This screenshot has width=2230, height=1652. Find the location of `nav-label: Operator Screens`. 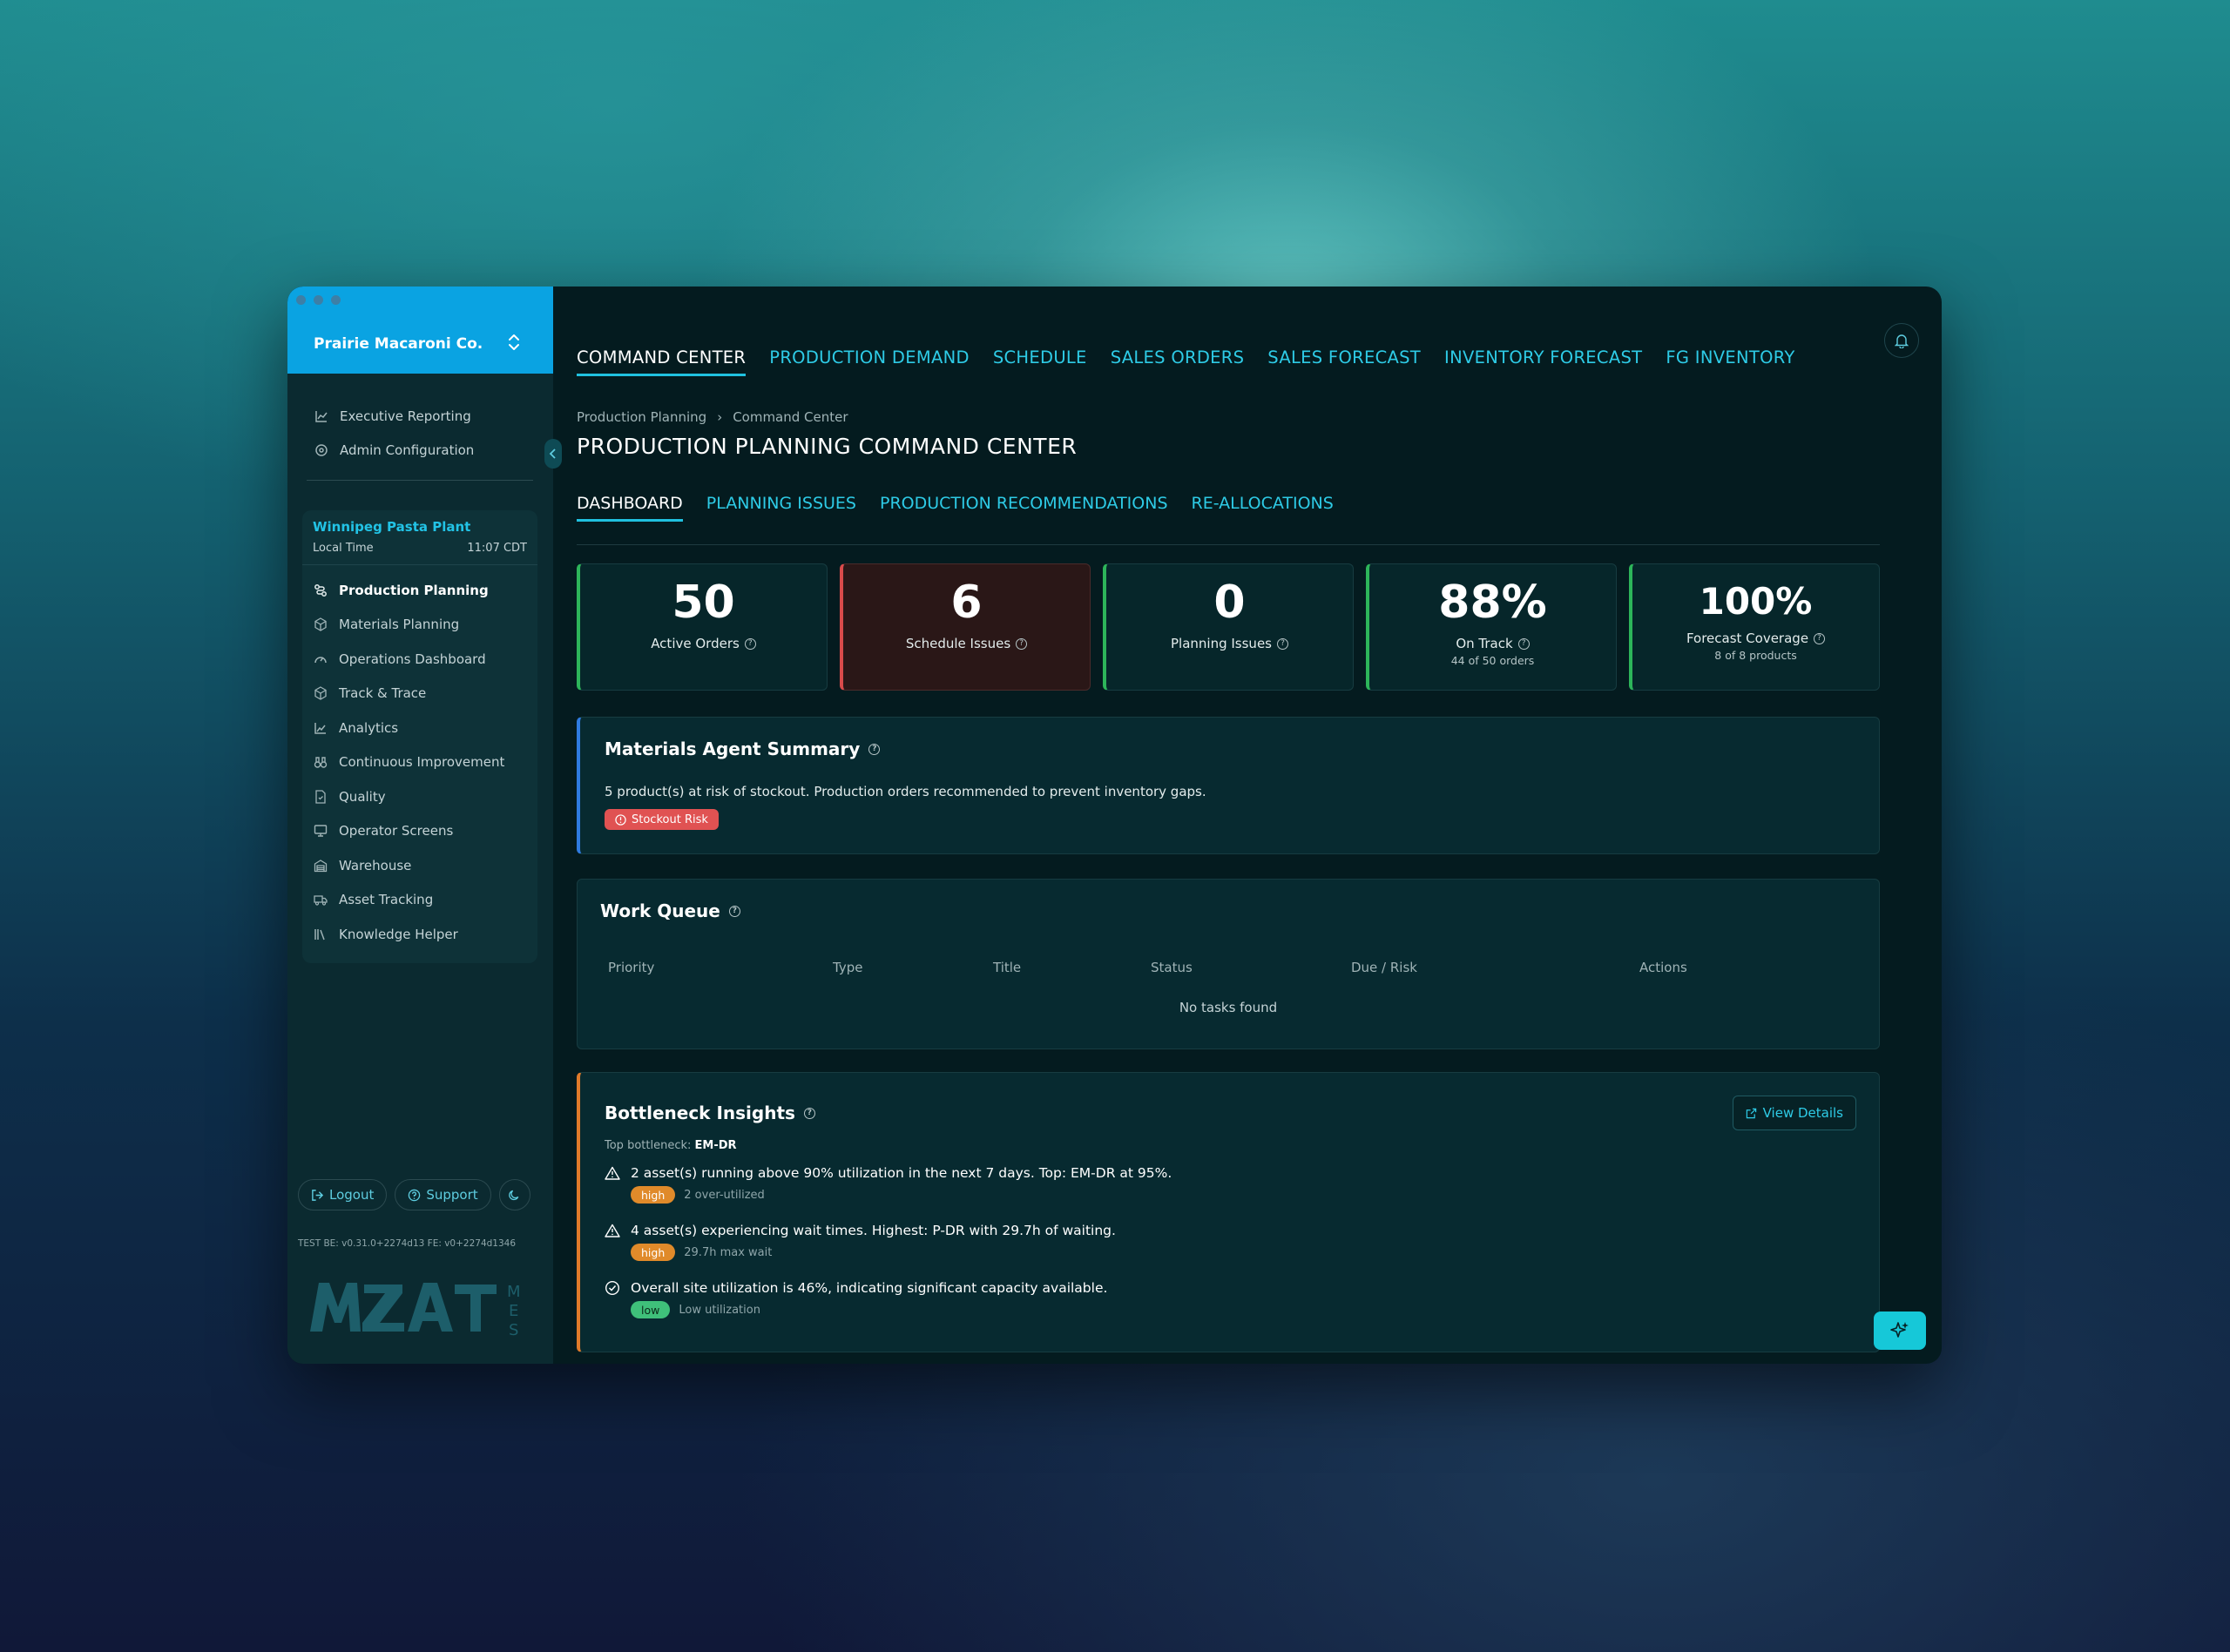

nav-label: Operator Screens is located at coordinates (396, 831).